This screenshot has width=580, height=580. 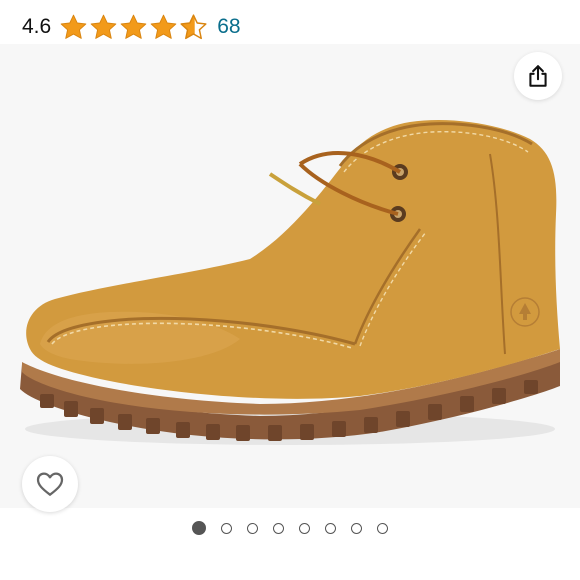 I want to click on wishlist-button, so click(x=50, y=484).